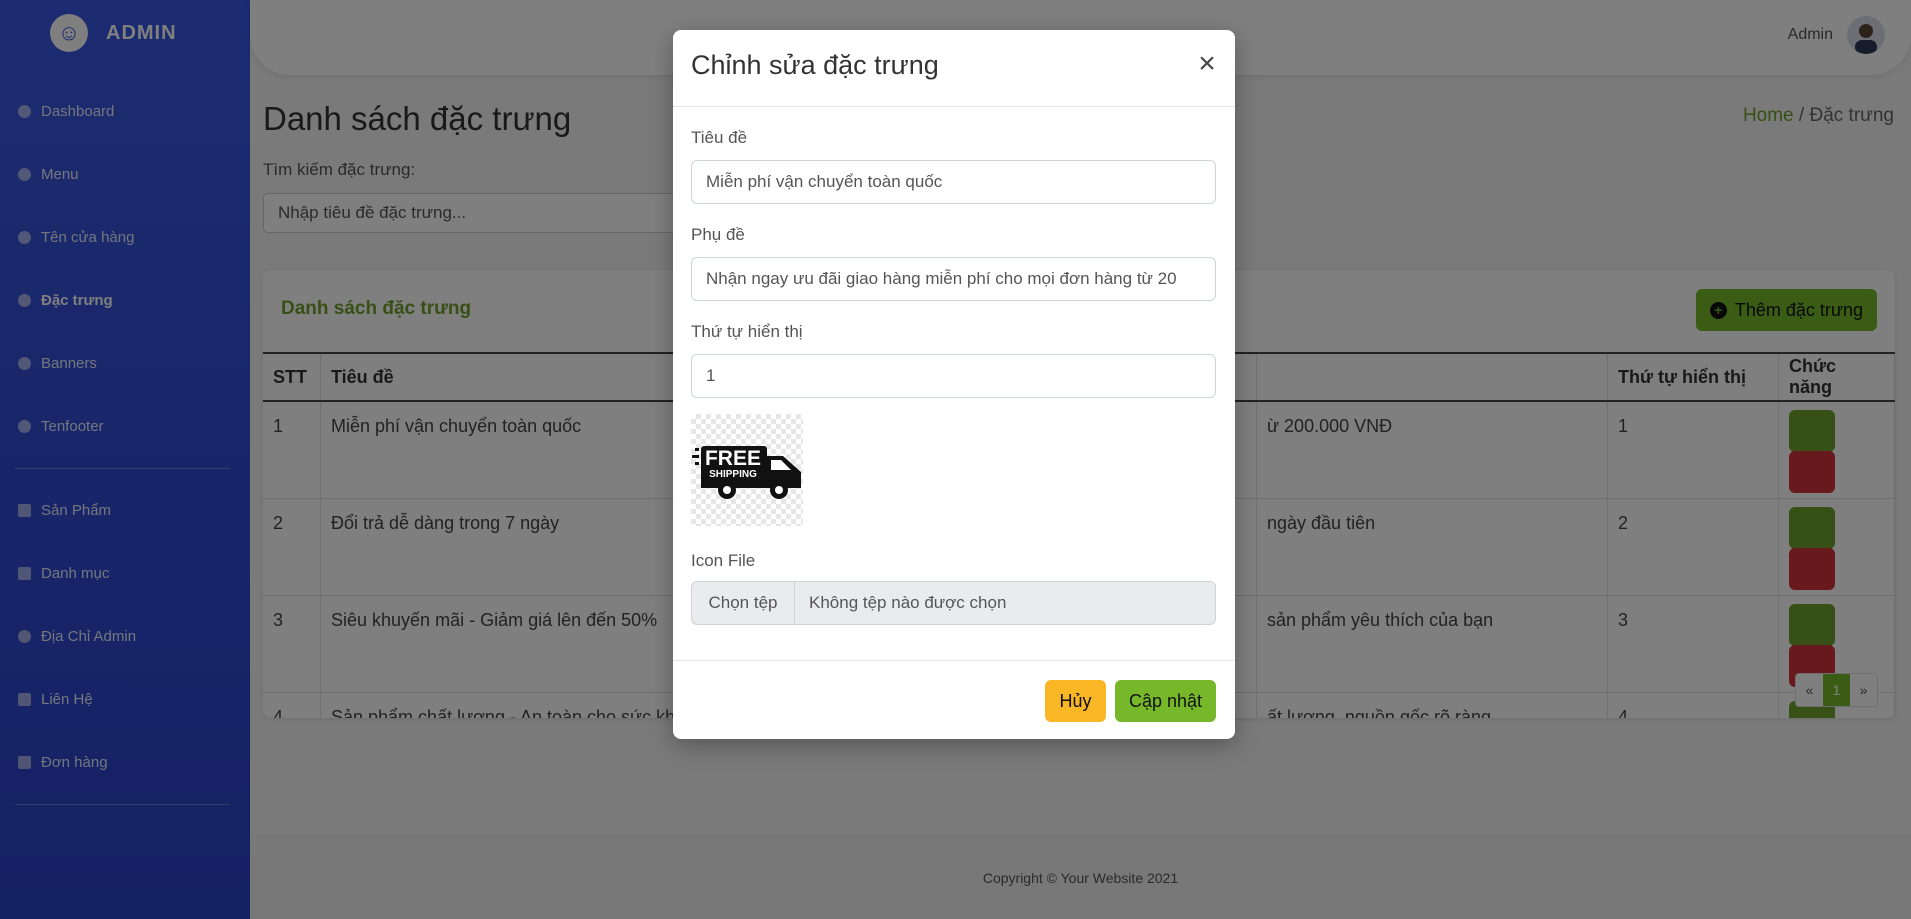 The image size is (1911, 919). What do you see at coordinates (1165, 701) in the screenshot?
I see `update-button: Cập nhật` at bounding box center [1165, 701].